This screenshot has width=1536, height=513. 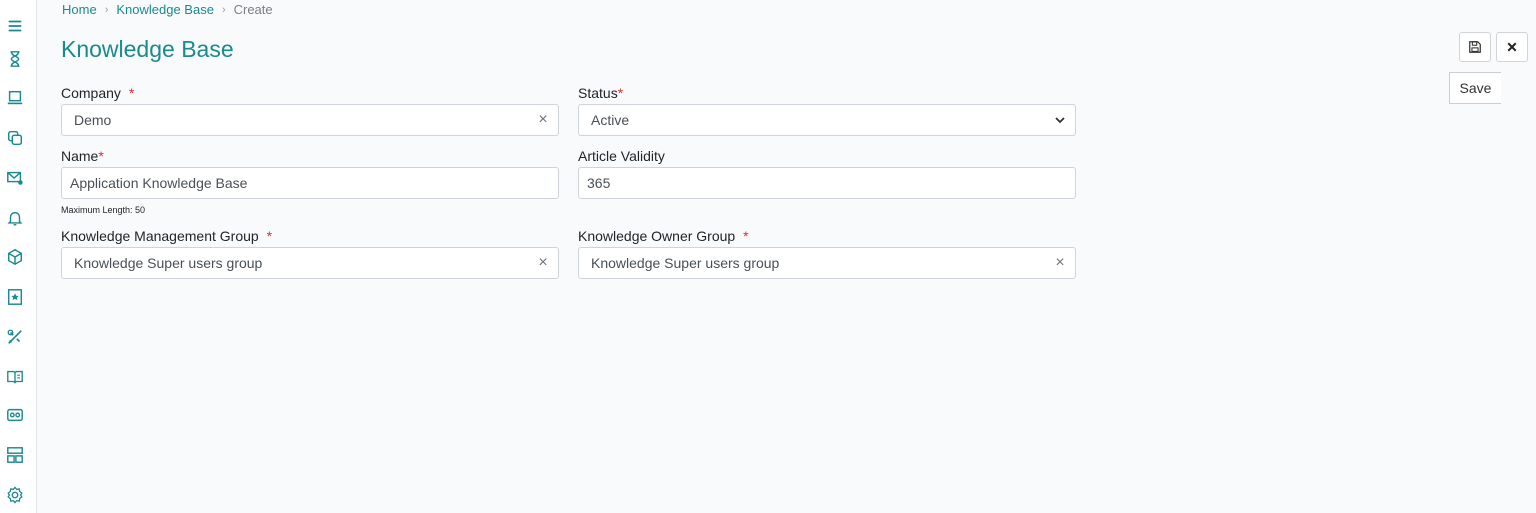 I want to click on bookmark-star-icon, so click(x=15, y=297).